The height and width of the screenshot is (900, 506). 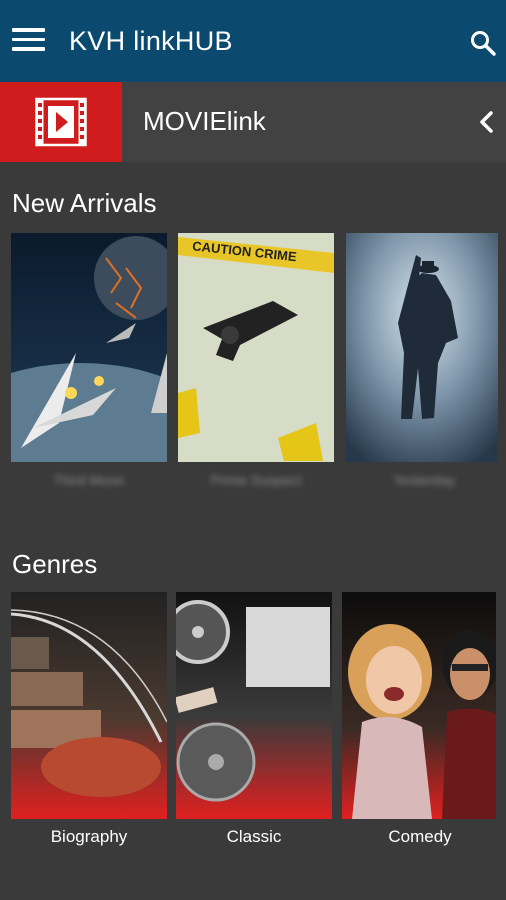 I want to click on genre-label-classic: Classic, so click(x=254, y=836).